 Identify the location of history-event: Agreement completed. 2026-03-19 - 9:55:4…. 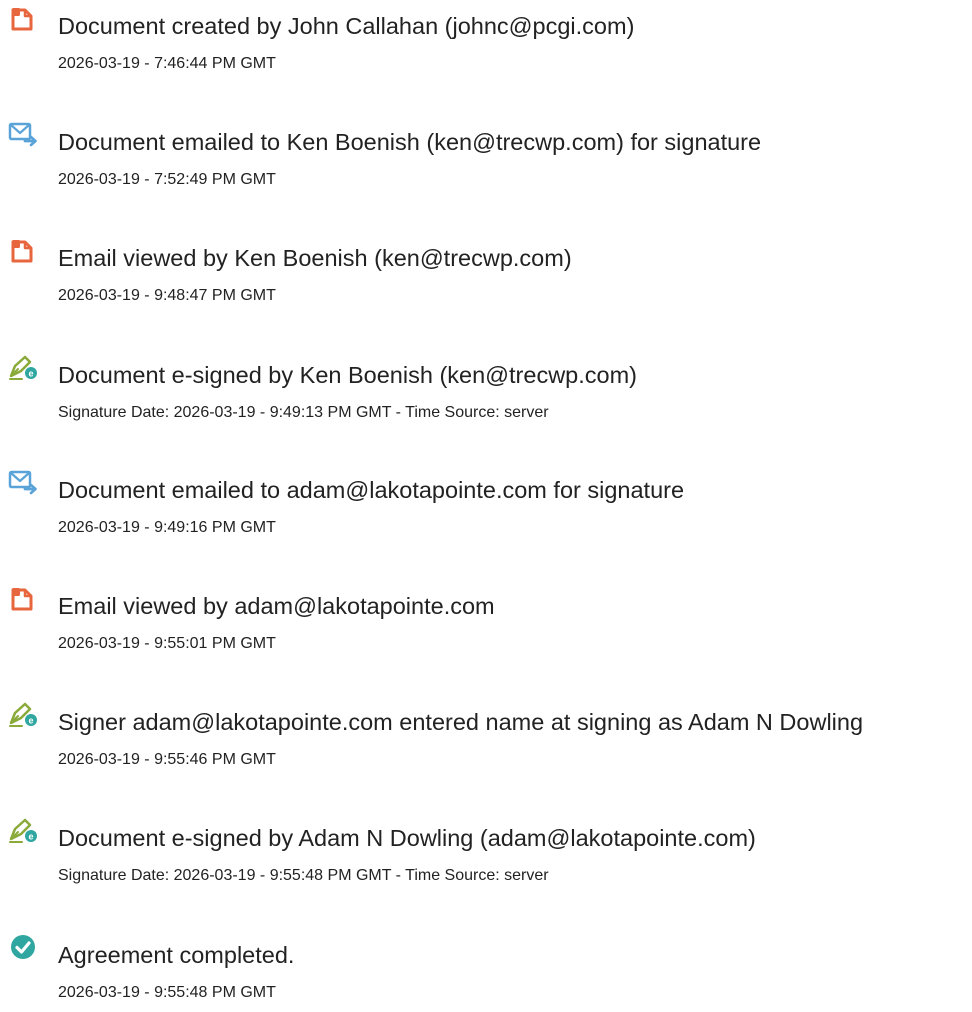
(486, 972).